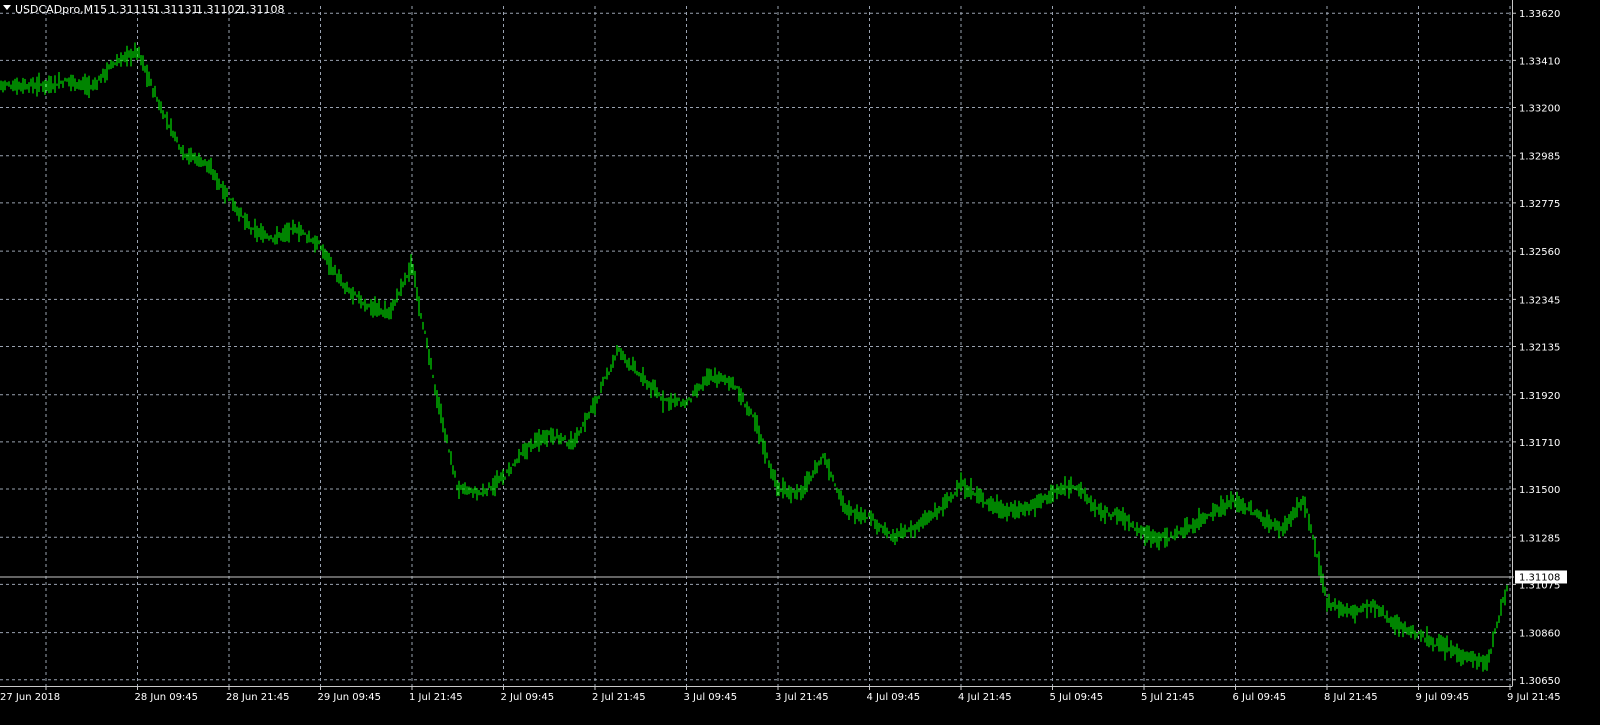 The width and height of the screenshot is (1600, 725). I want to click on x-tick-label: 27 Jun 2018, so click(30, 697).